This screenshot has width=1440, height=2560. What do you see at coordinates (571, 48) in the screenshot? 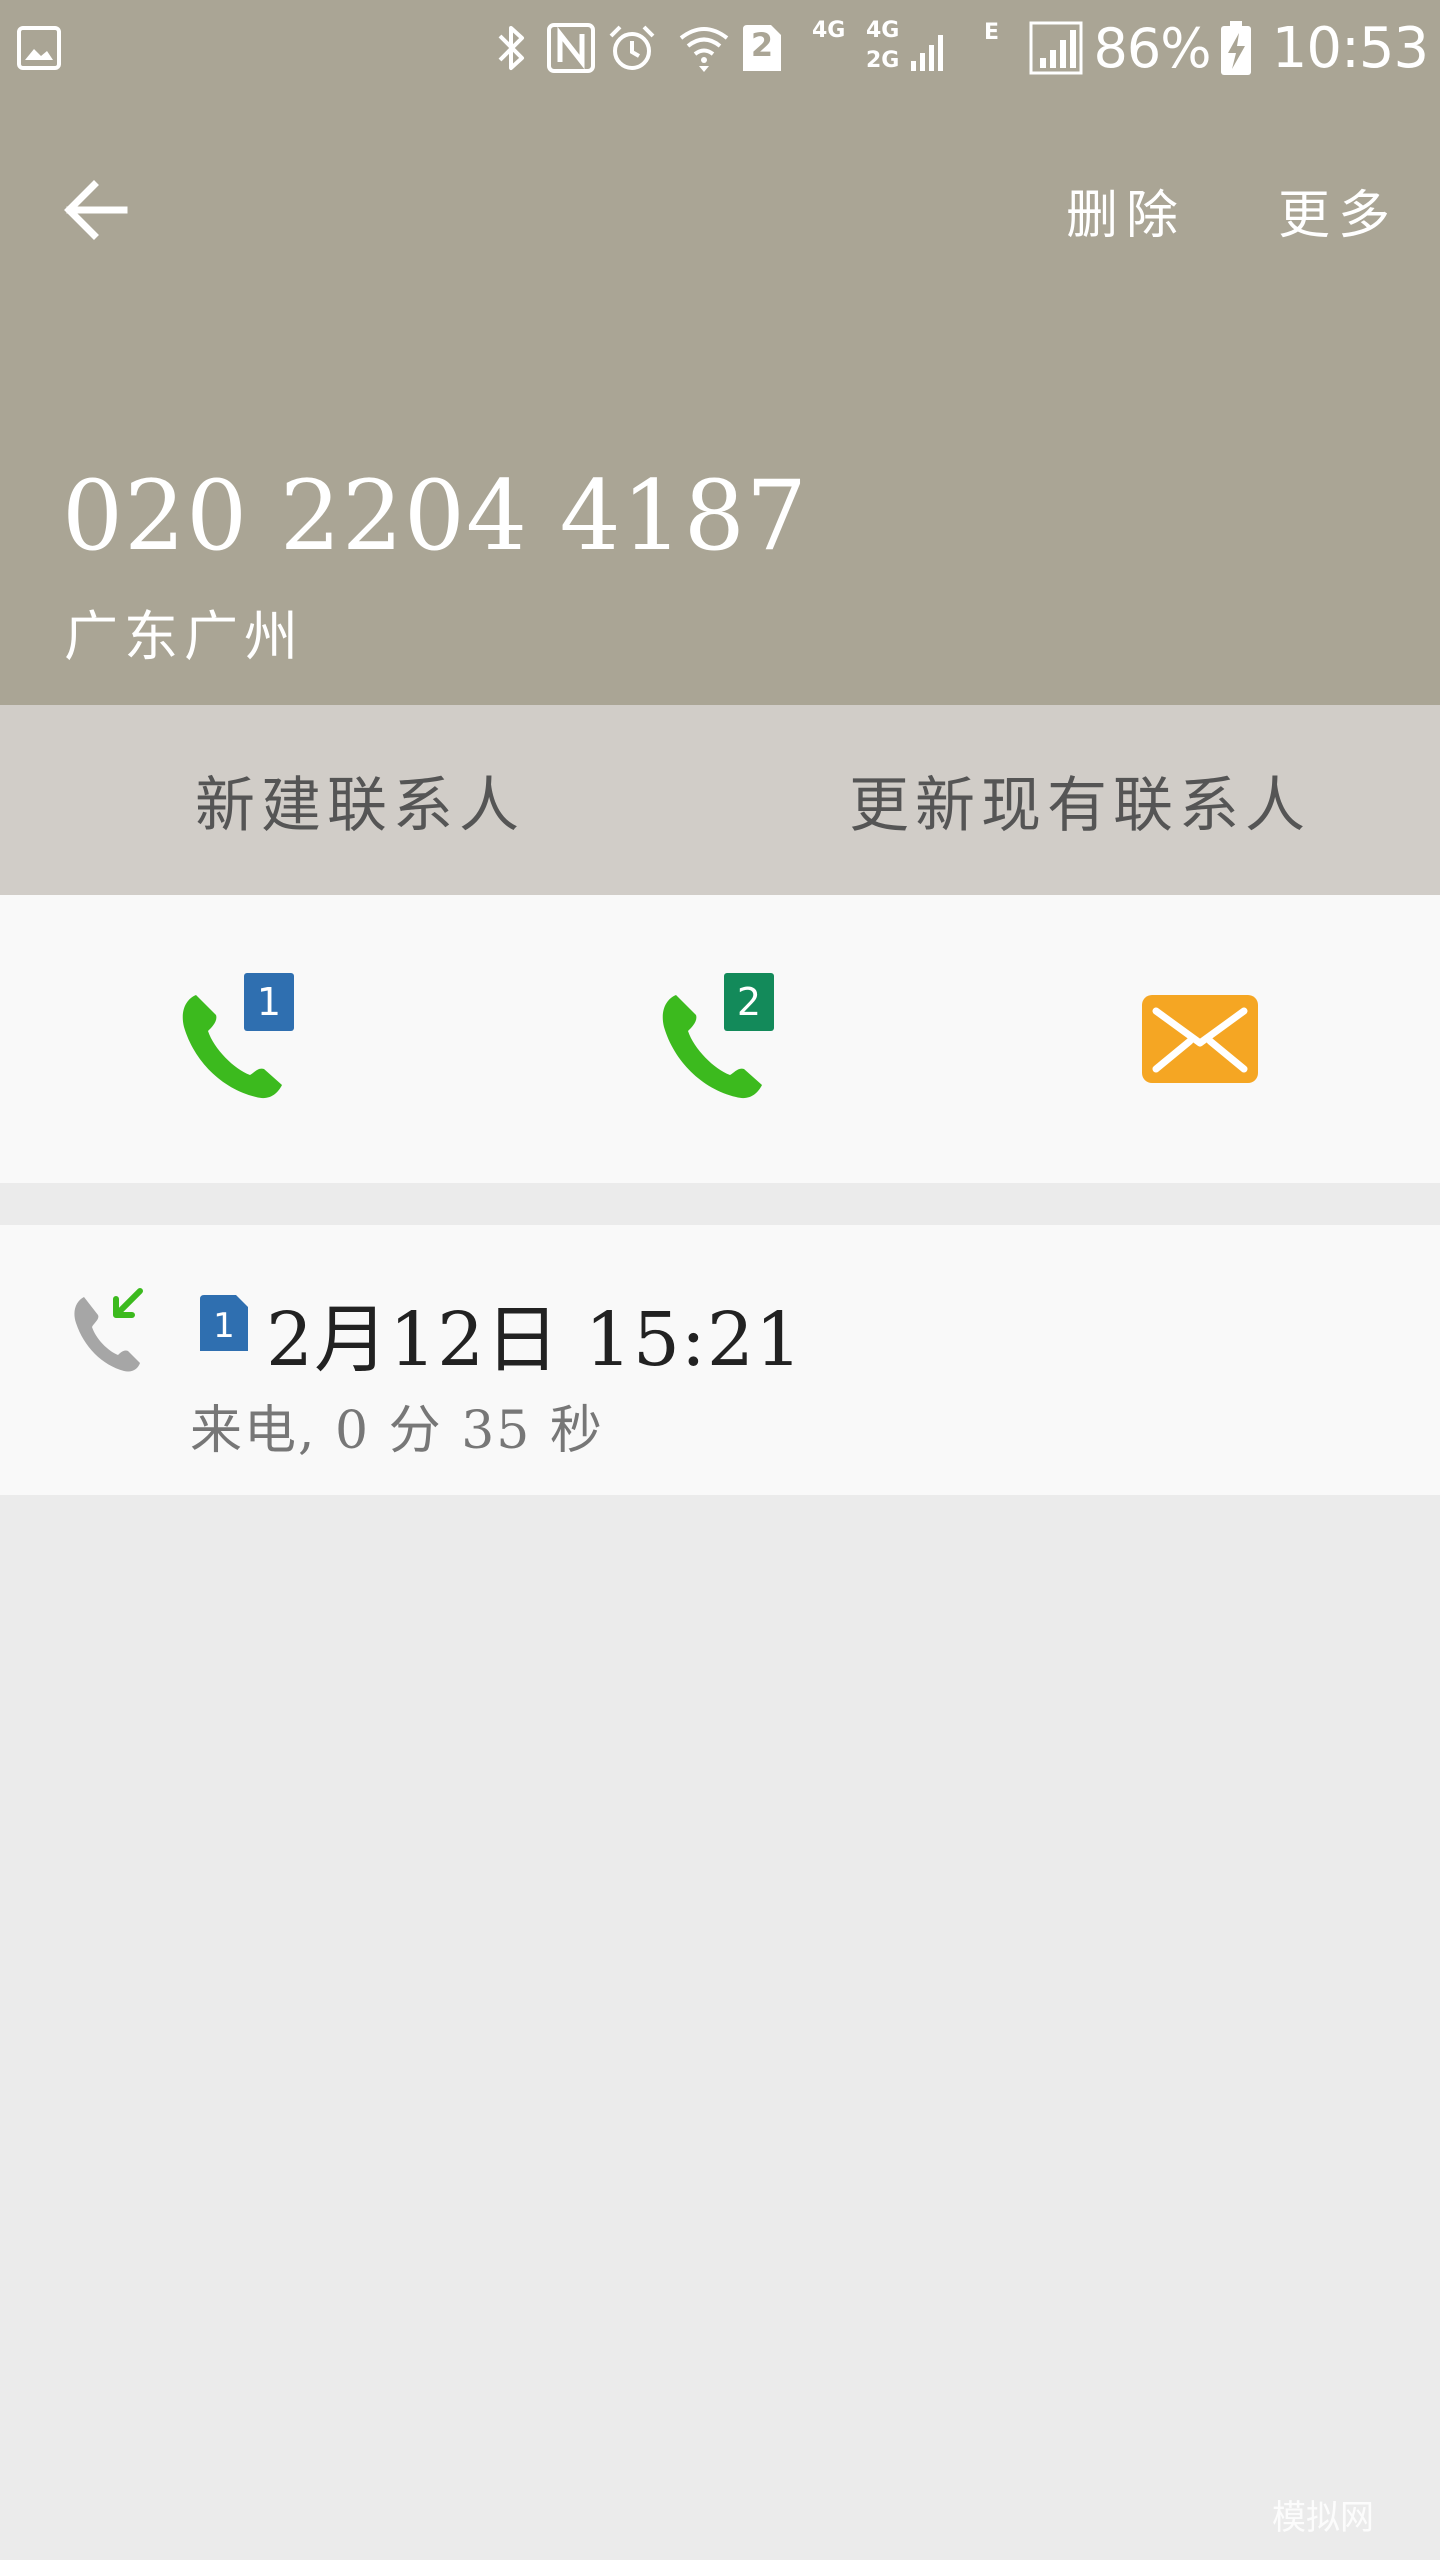
I see `nfc-icon` at bounding box center [571, 48].